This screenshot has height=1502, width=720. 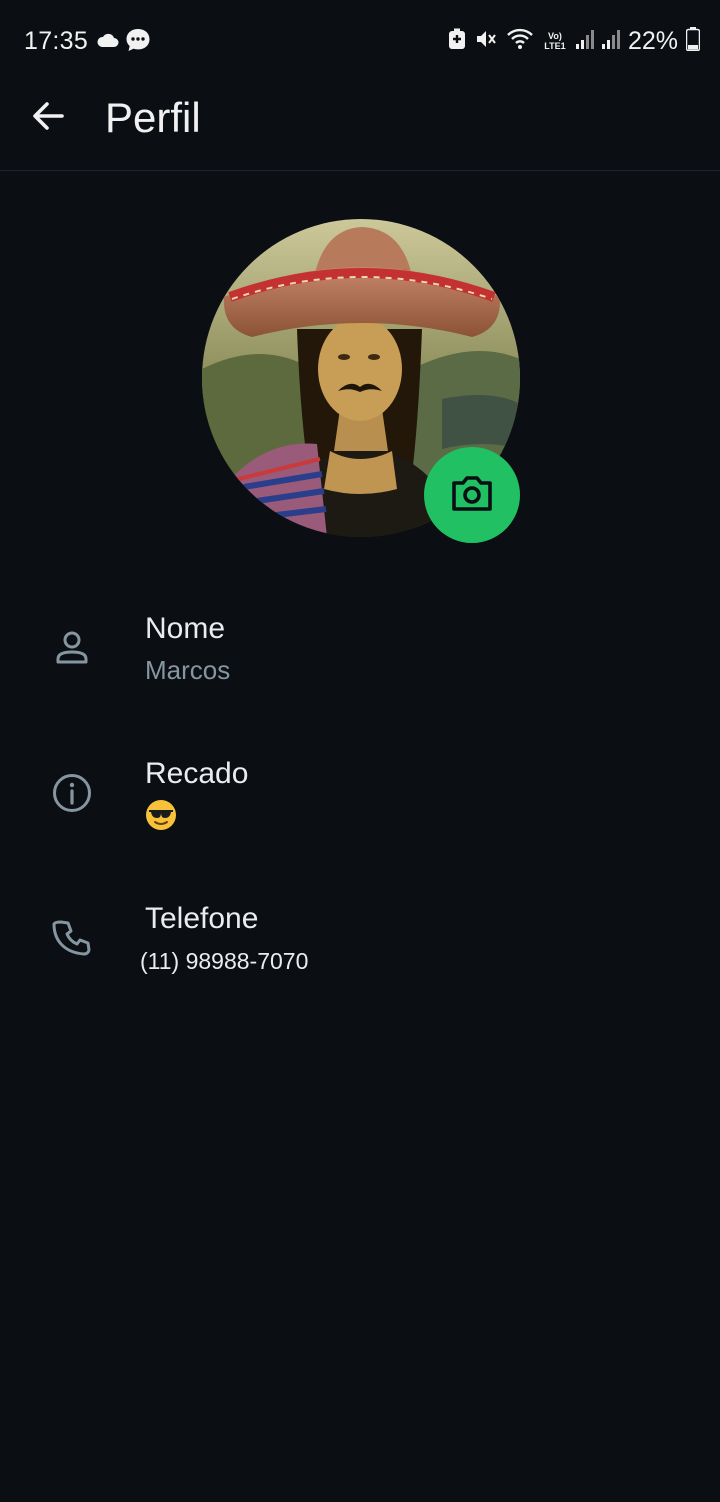 What do you see at coordinates (138, 42) in the screenshot?
I see `chat-bubble-icon` at bounding box center [138, 42].